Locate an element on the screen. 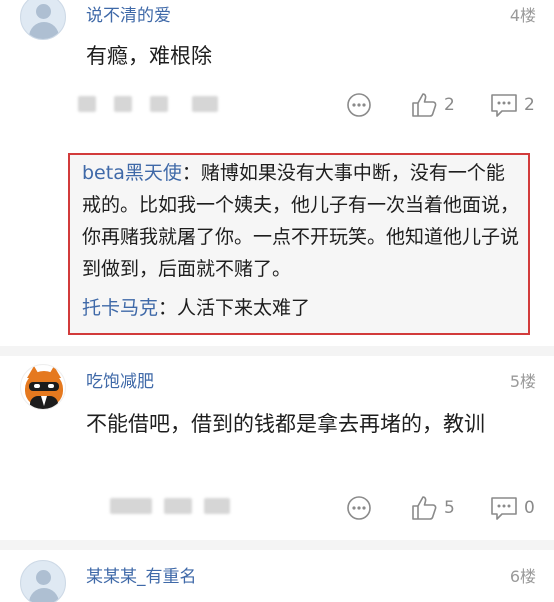 This screenshot has height=602, width=554. like-button: 2 is located at coordinates (432, 105).